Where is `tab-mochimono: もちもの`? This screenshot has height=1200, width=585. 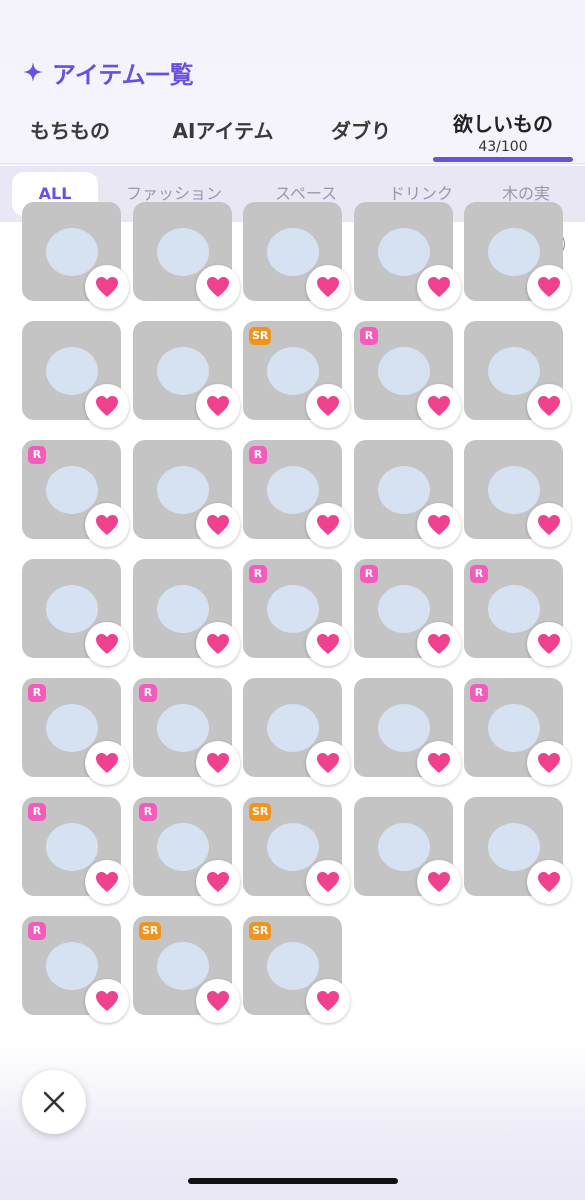 tab-mochimono: もちもの is located at coordinates (70, 137).